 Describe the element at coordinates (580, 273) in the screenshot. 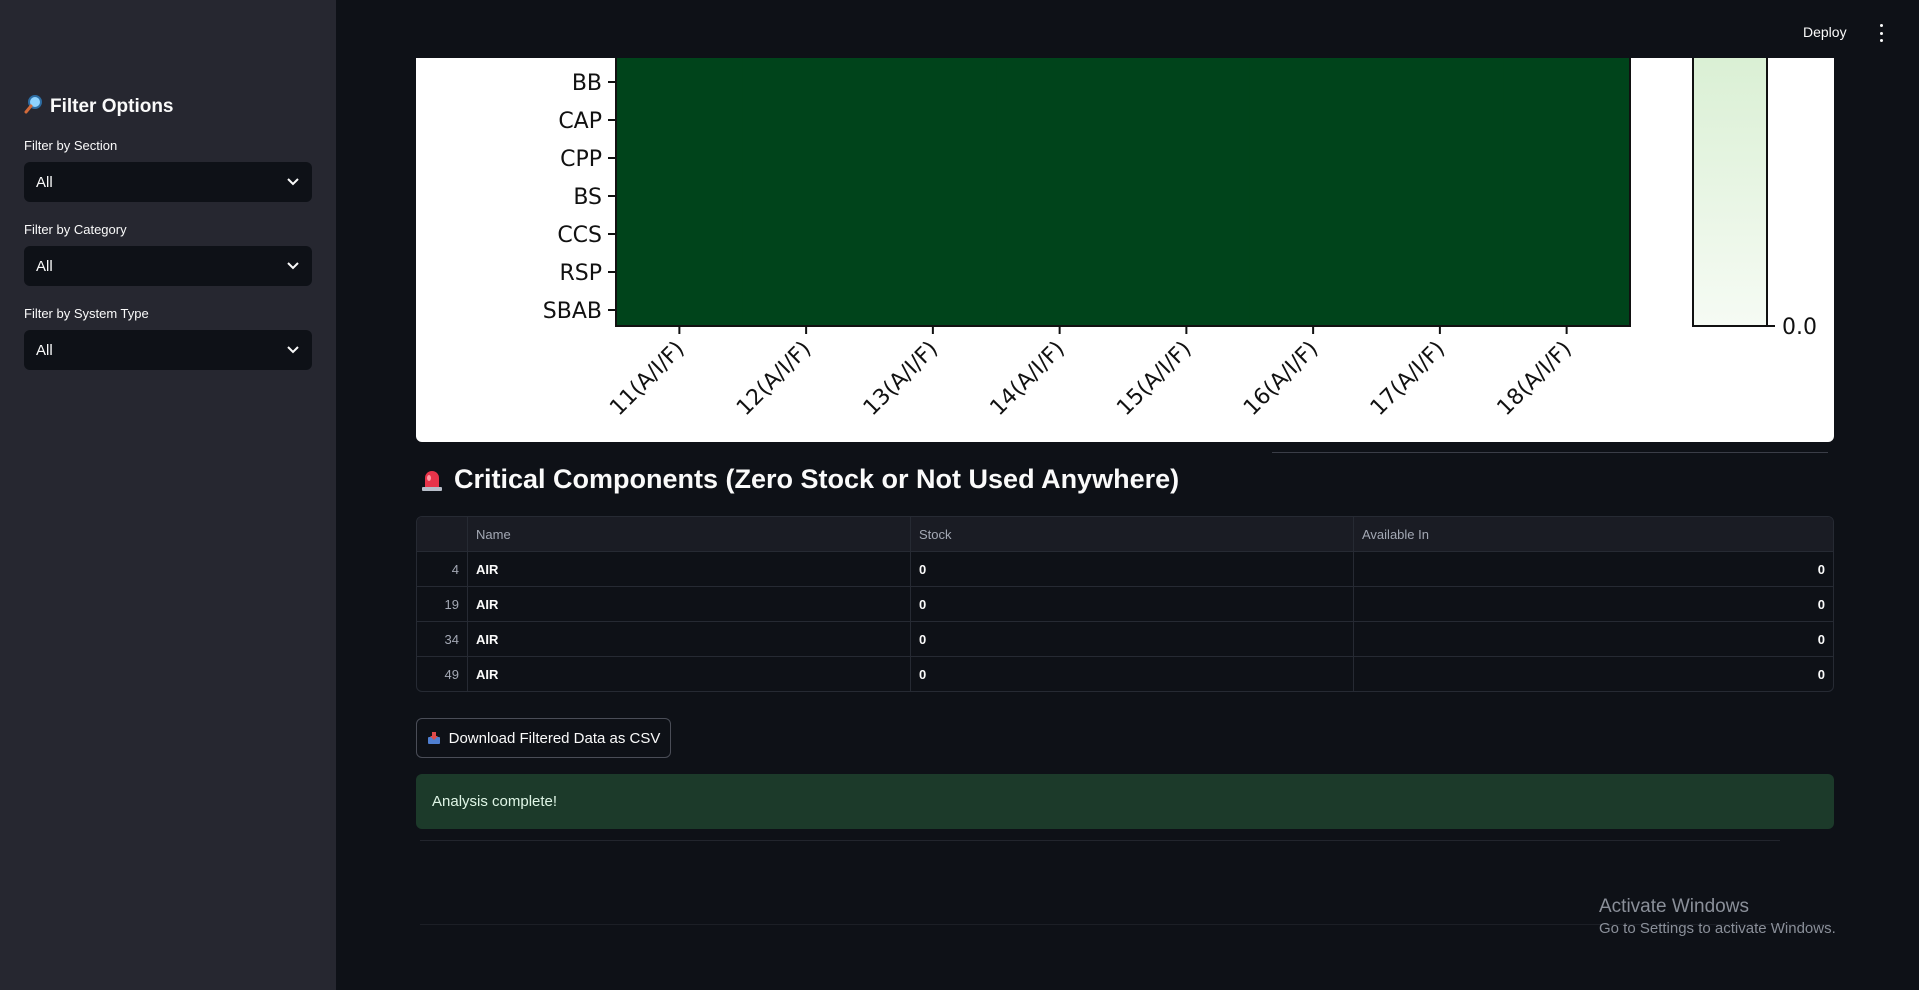

I see `y-tick-label: RSP` at that location.